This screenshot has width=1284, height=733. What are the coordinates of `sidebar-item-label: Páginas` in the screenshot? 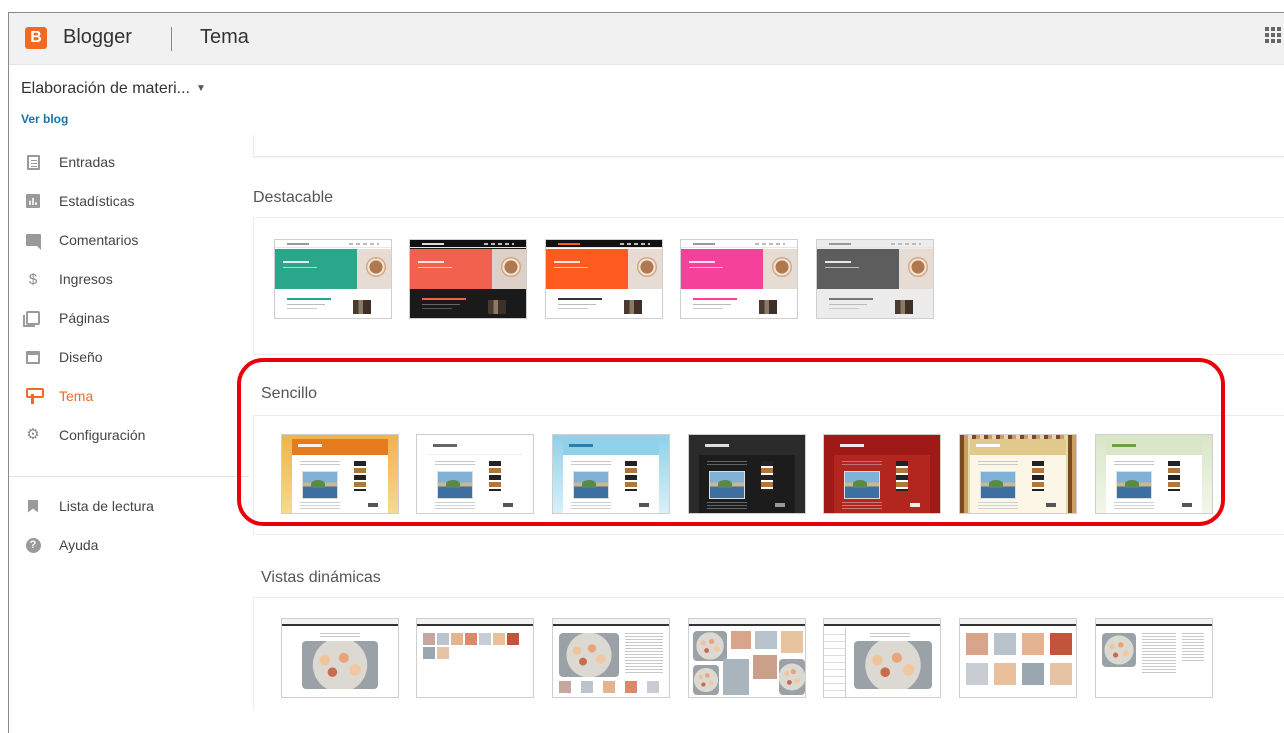 It's located at (84, 318).